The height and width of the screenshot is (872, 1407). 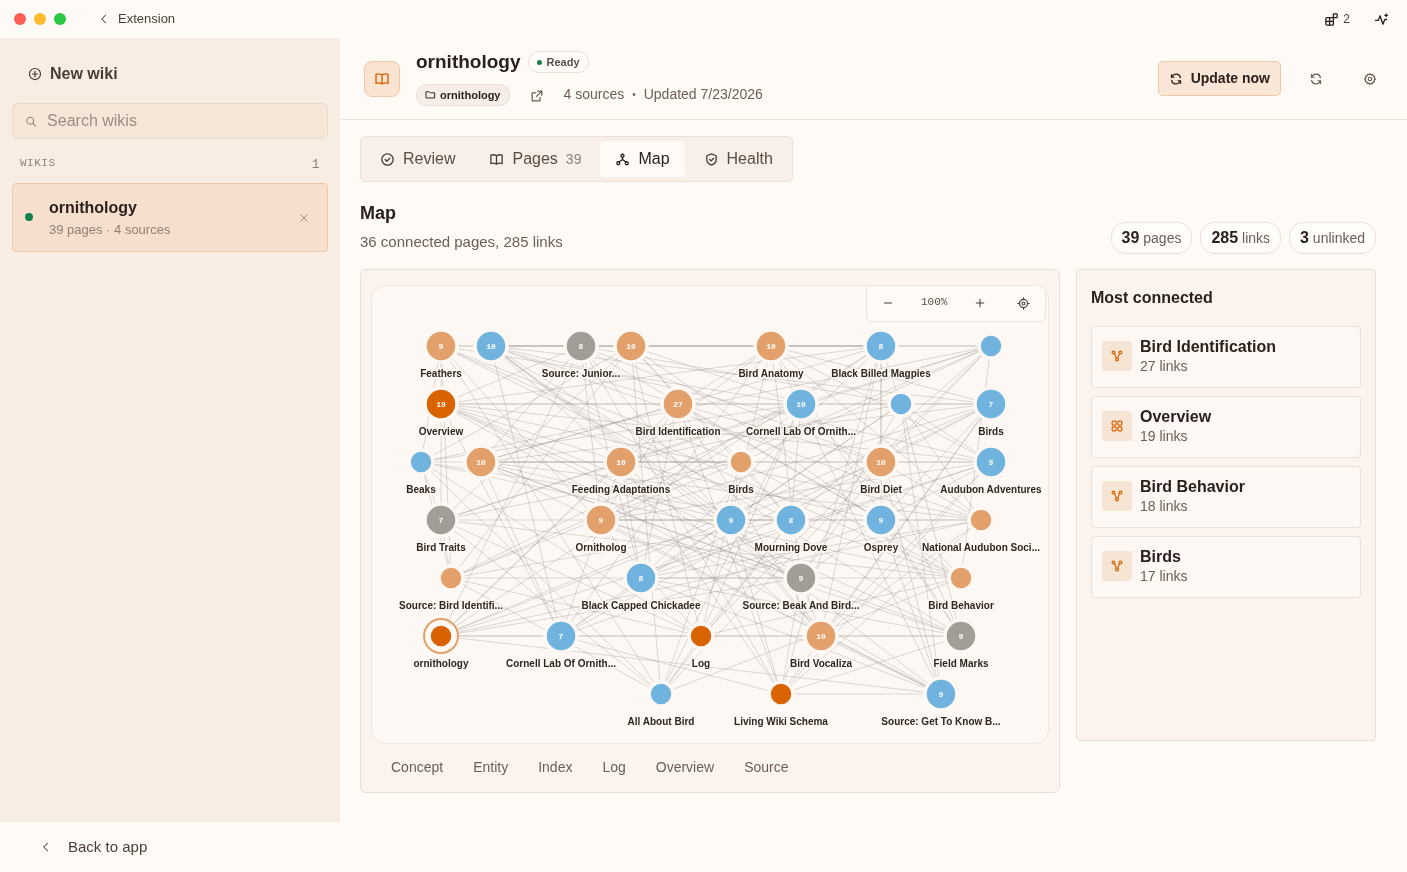 I want to click on node-label: Feeding Adaptations, so click(x=621, y=489).